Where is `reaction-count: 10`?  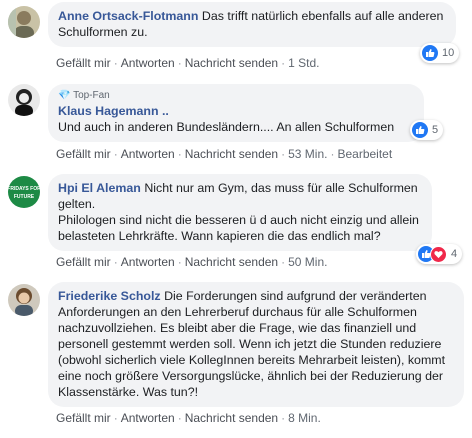
reaction-count: 10 is located at coordinates (448, 53).